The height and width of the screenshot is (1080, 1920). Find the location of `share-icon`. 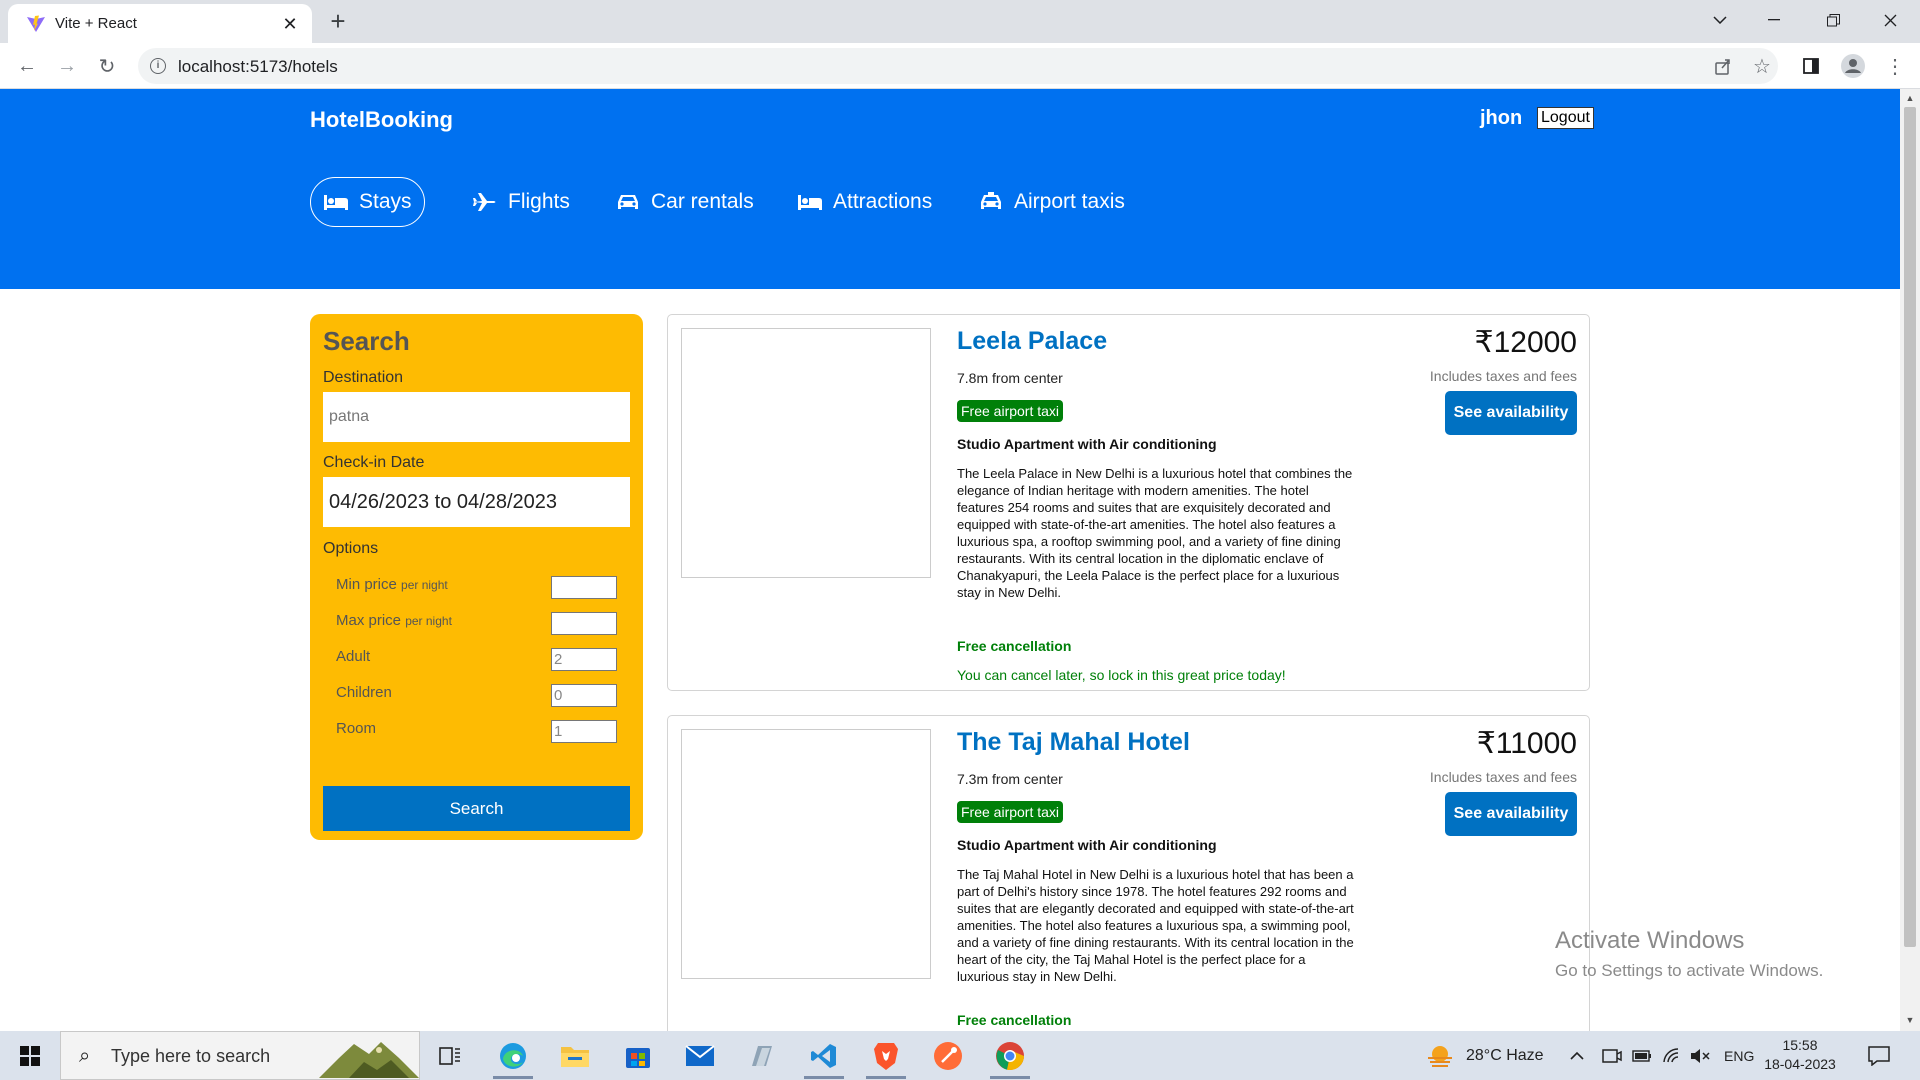

share-icon is located at coordinates (1723, 66).